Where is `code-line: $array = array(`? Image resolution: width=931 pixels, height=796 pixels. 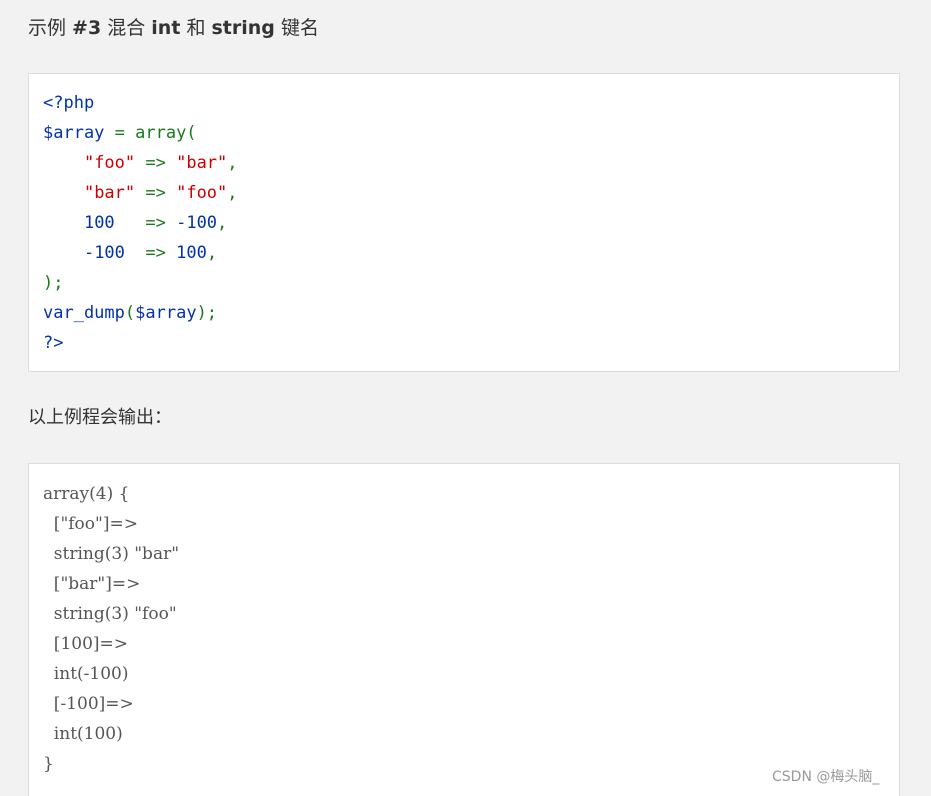 code-line: $array = array( is located at coordinates (140, 133).